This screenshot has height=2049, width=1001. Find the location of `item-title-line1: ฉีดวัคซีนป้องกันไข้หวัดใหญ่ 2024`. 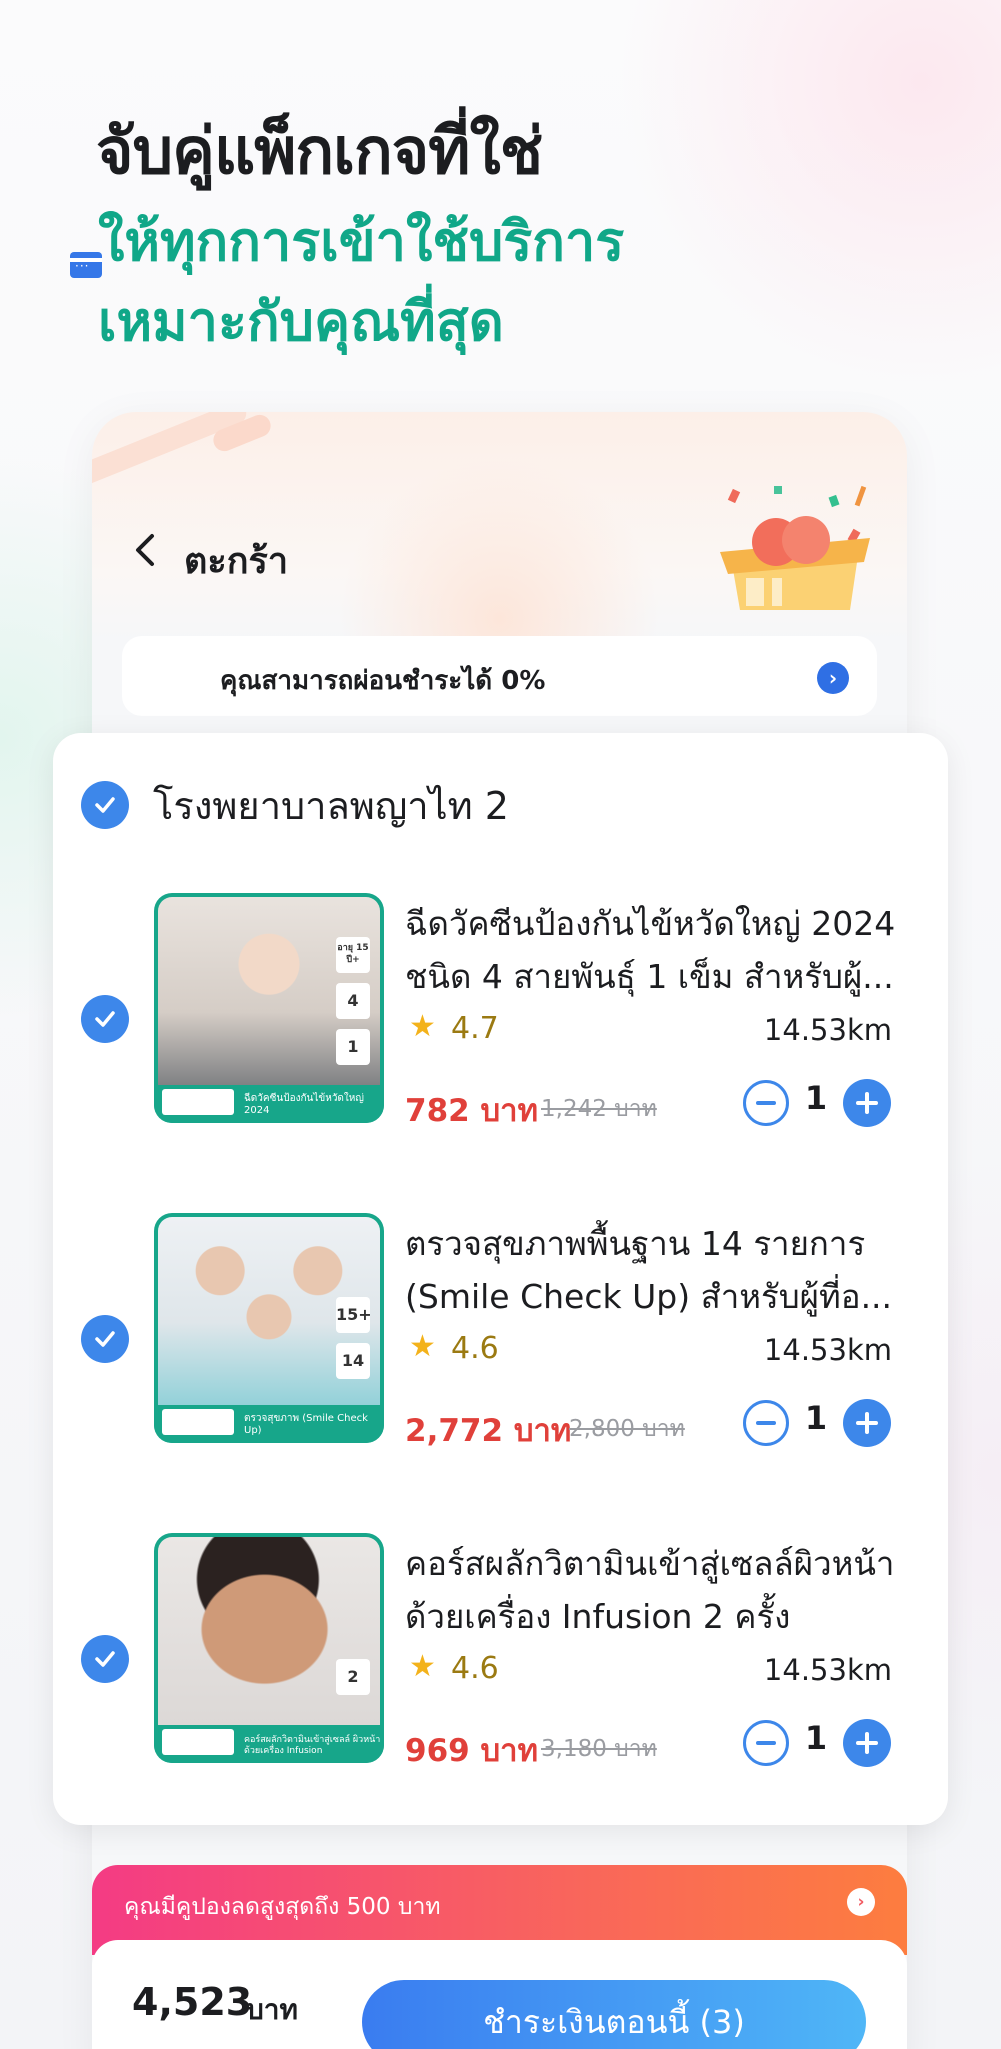

item-title-line1: ฉีดวัคซีนป้องกันไข้หวัดใหญ่ 2024 is located at coordinates (655, 924).